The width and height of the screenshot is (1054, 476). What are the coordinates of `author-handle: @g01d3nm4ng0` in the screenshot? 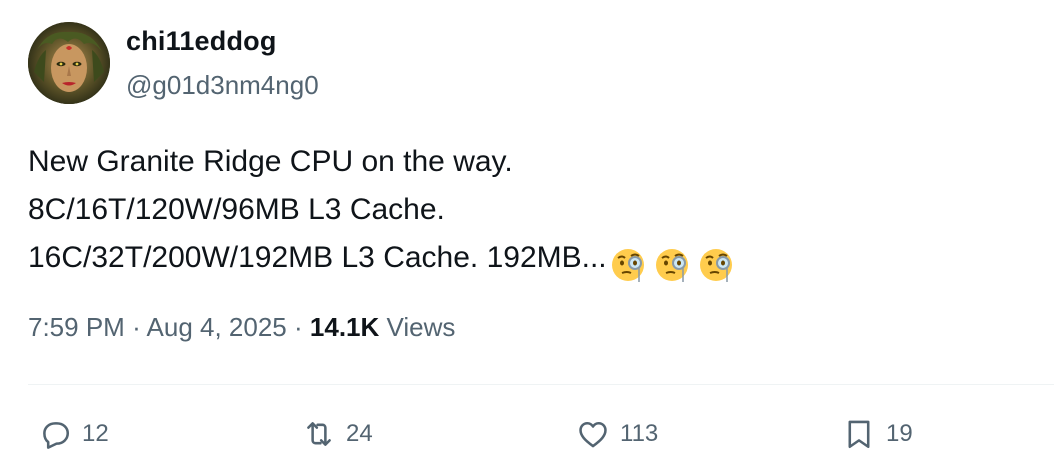 It's located at (222, 85).